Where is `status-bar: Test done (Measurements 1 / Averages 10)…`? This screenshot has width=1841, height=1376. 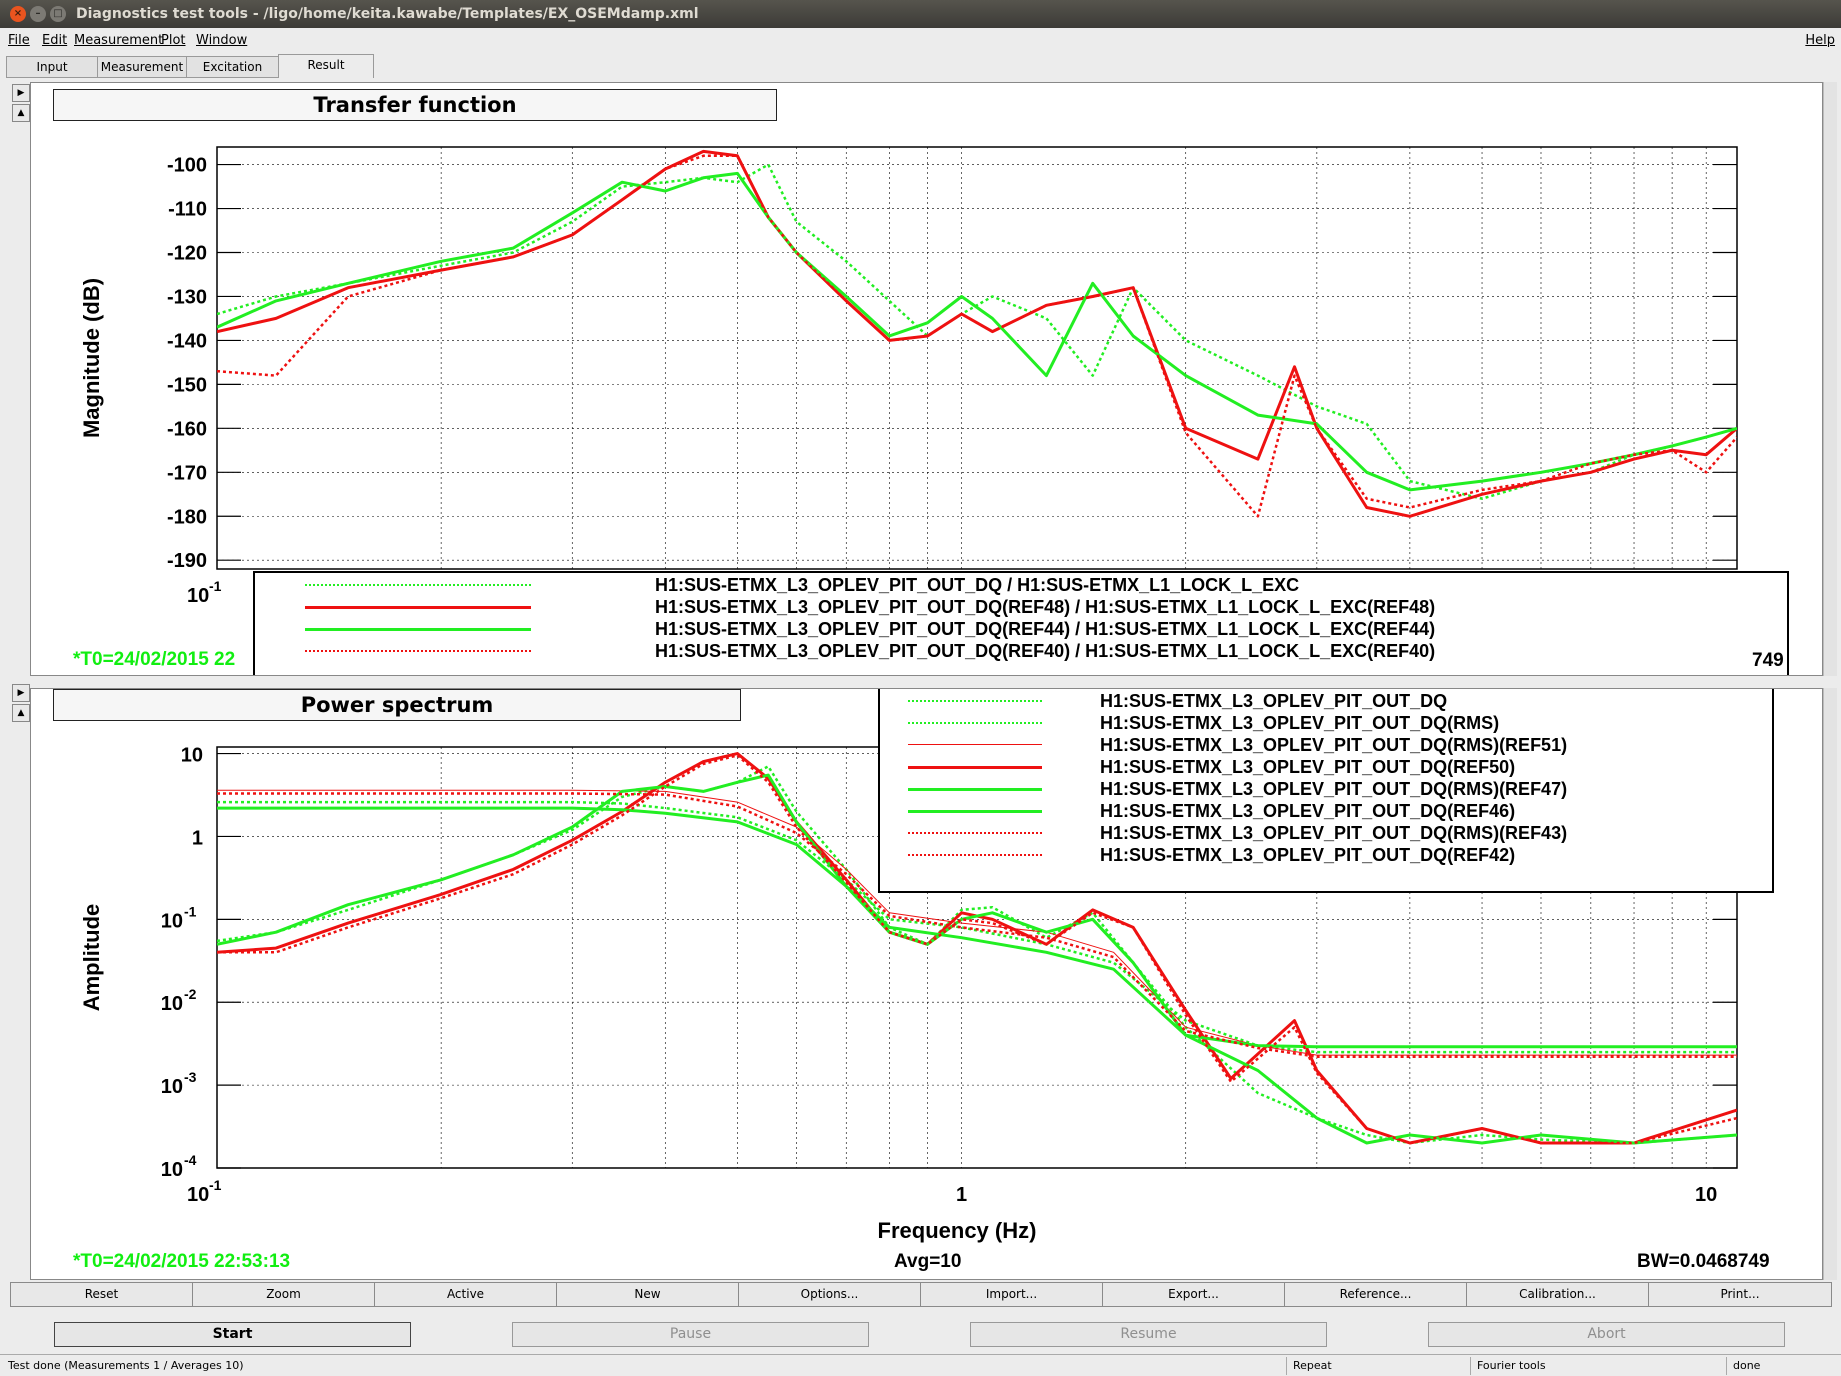 status-bar: Test done (Measurements 1 / Averages 10)… is located at coordinates (920, 1365).